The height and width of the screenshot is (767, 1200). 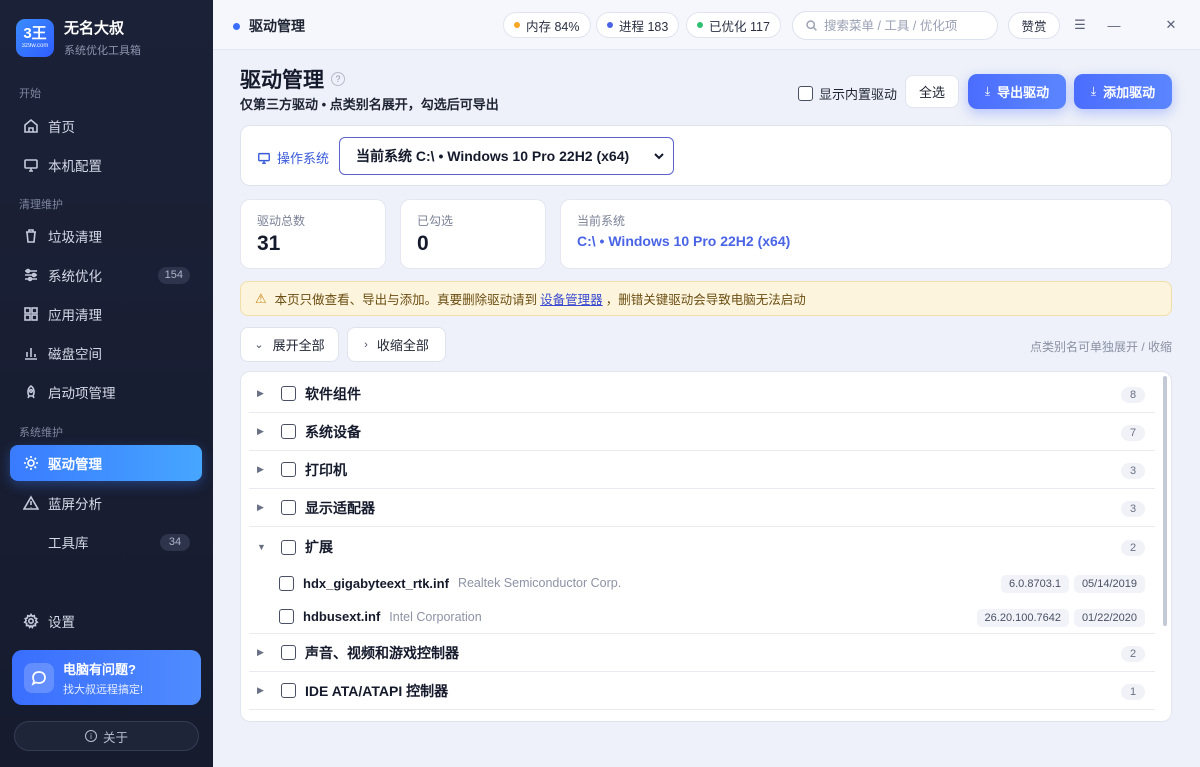 What do you see at coordinates (106, 165) in the screenshot?
I see `sidebar-item-config: 本机配置` at bounding box center [106, 165].